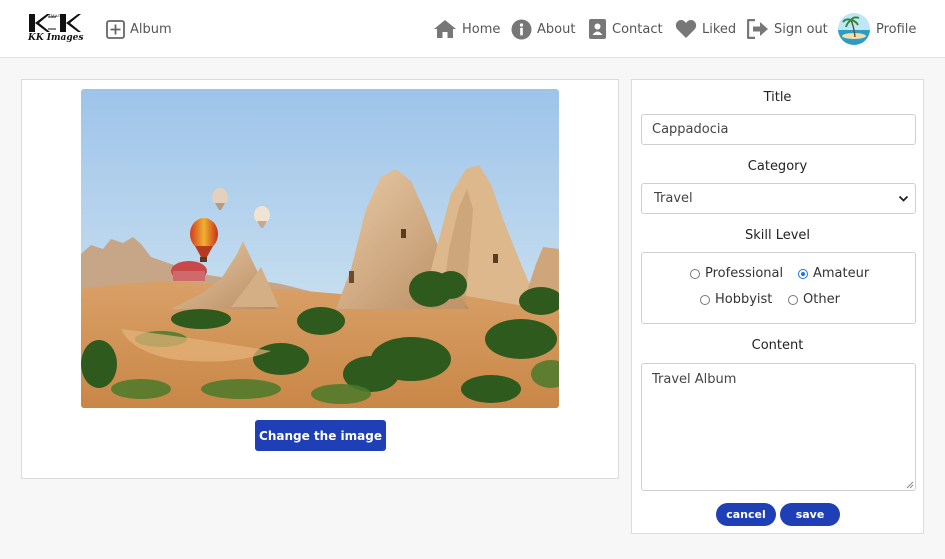  Describe the element at coordinates (854, 29) in the screenshot. I see `avatar` at that location.